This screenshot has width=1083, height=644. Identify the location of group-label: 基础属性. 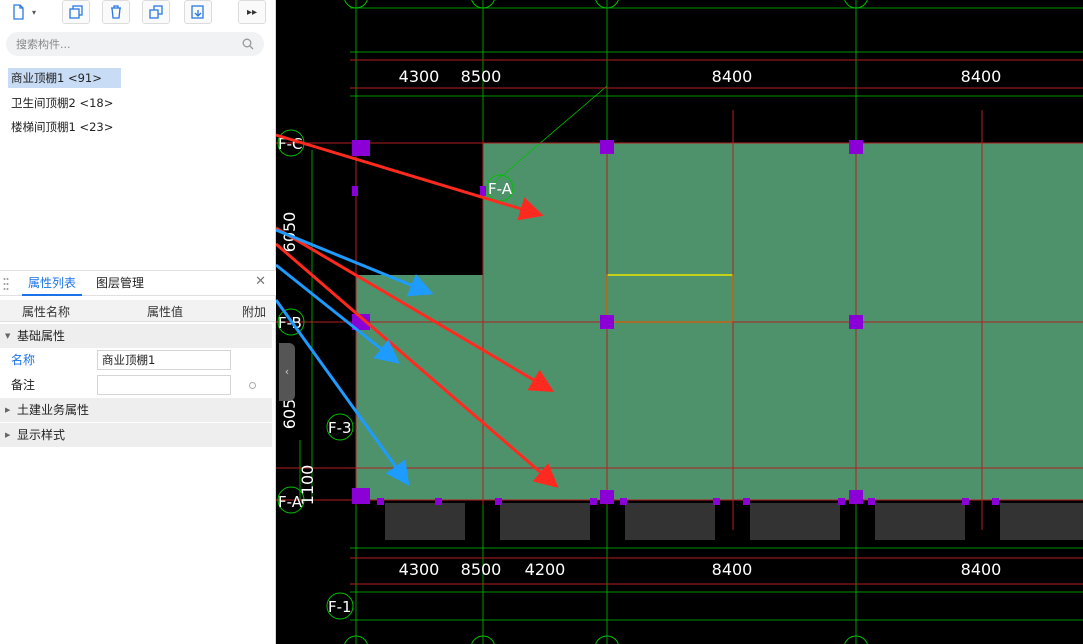
(41, 336).